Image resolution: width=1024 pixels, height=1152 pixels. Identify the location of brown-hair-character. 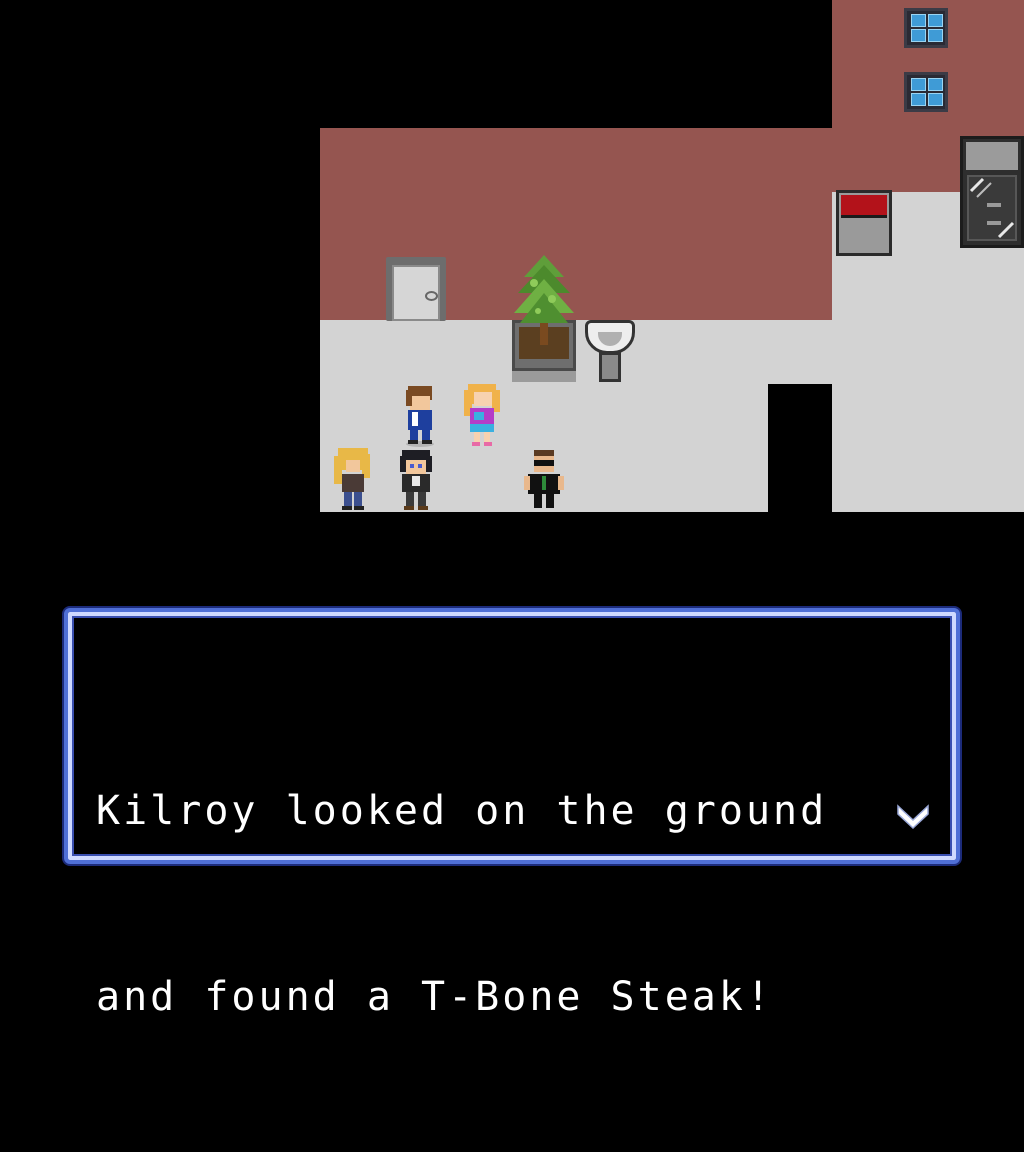
(420, 415).